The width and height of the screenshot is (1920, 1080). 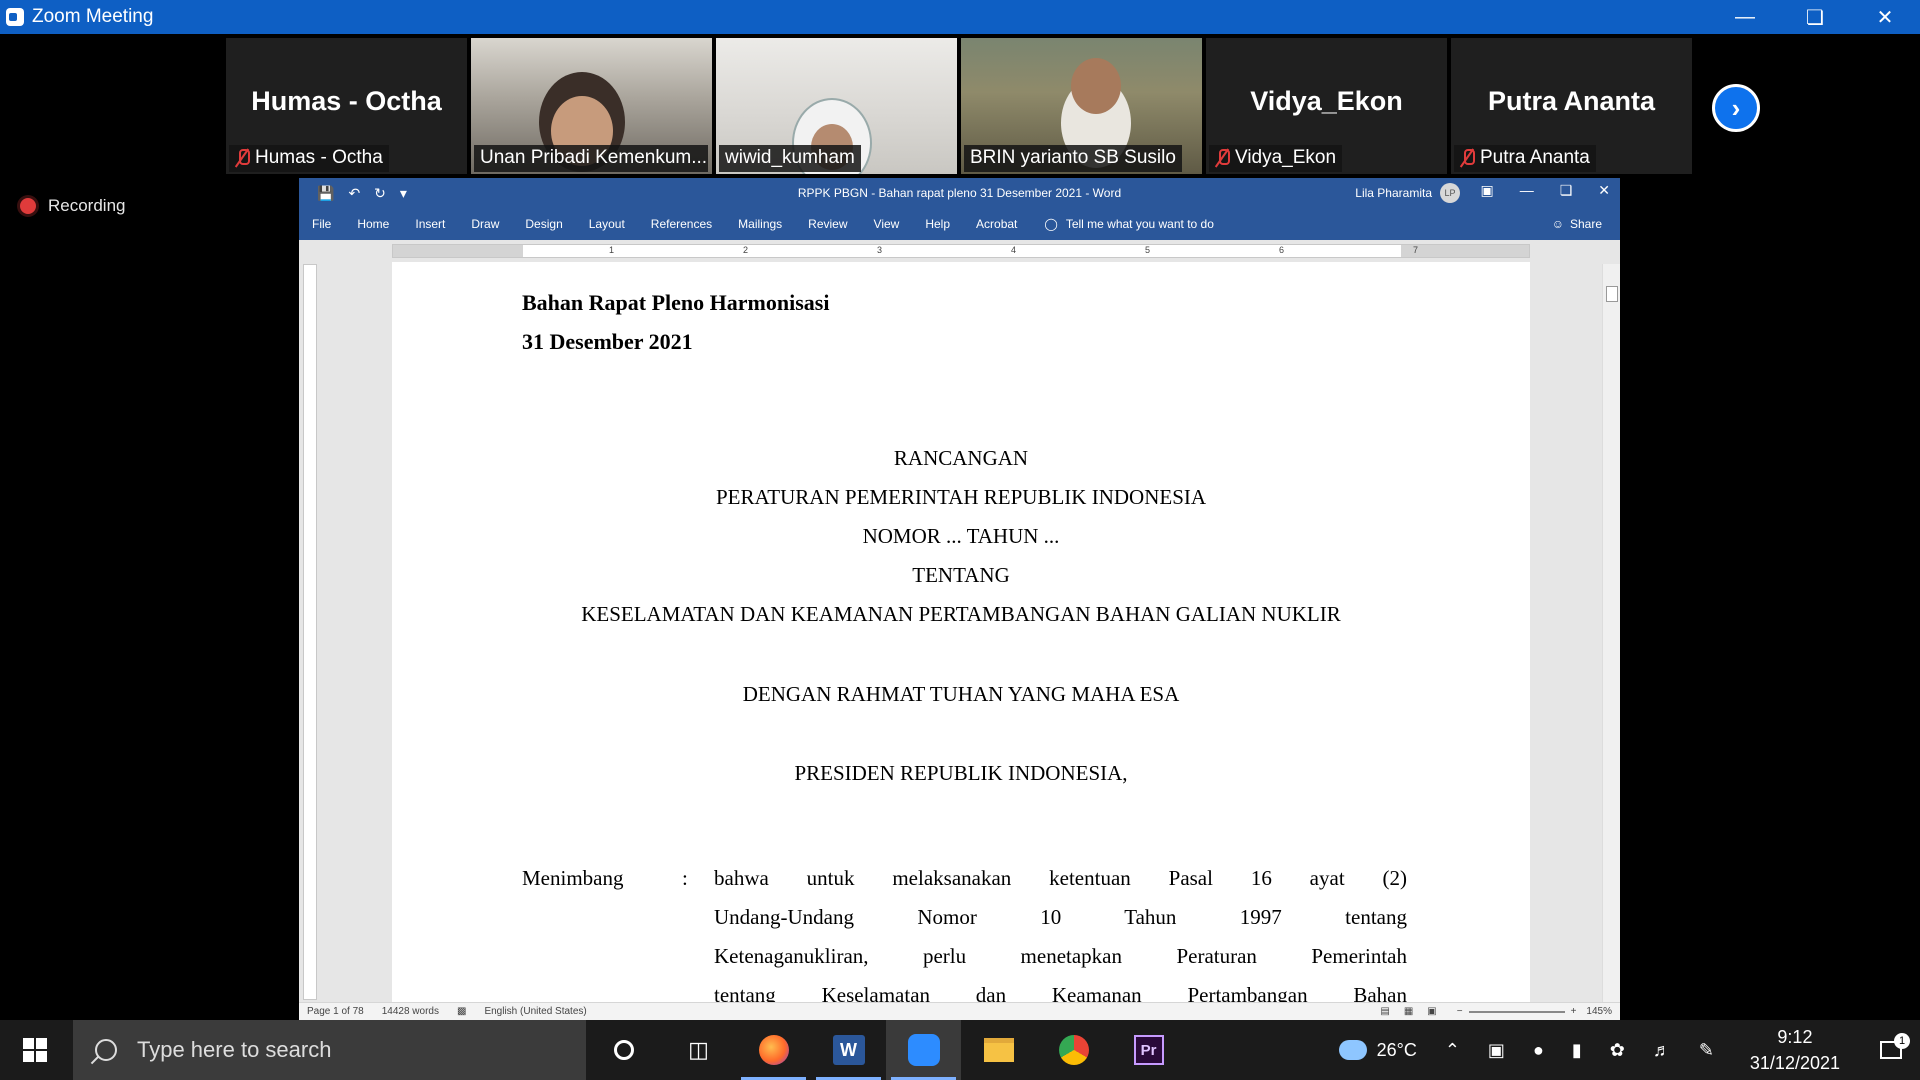 What do you see at coordinates (1384, 1011) in the screenshot?
I see `read-mode-icon: ▤` at bounding box center [1384, 1011].